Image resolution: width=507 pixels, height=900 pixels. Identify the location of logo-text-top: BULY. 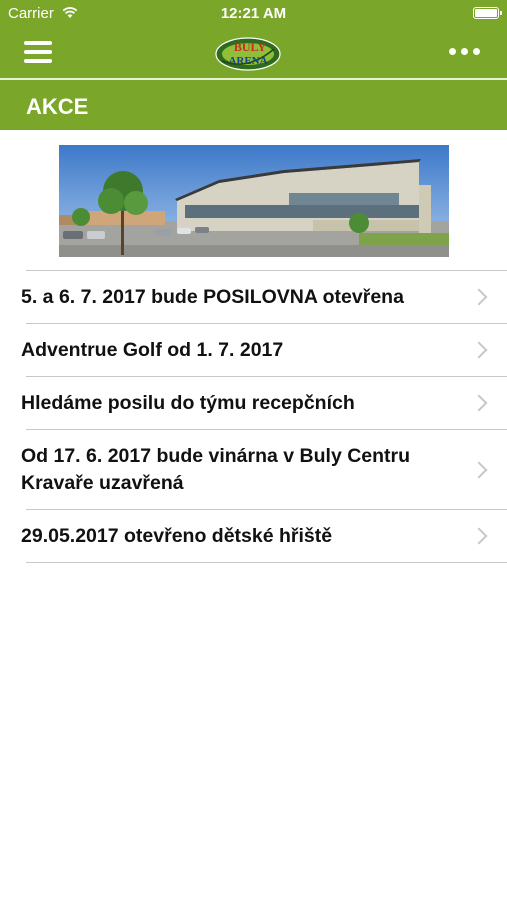
(250, 47).